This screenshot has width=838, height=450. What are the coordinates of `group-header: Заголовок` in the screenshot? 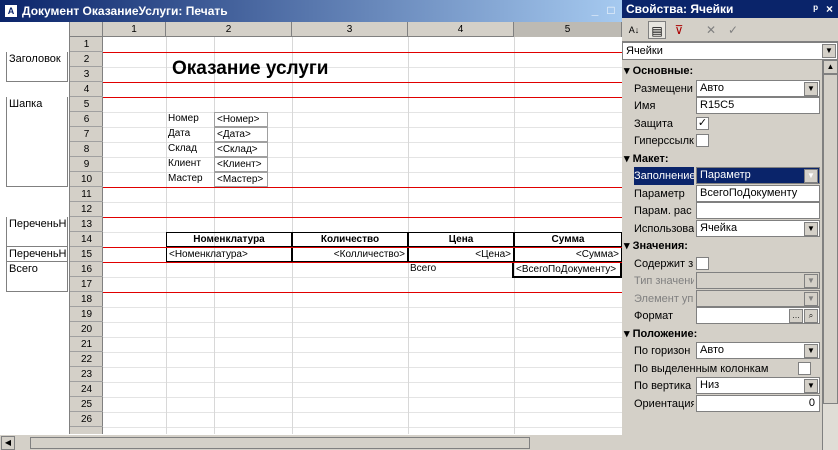 It's located at (37, 67).